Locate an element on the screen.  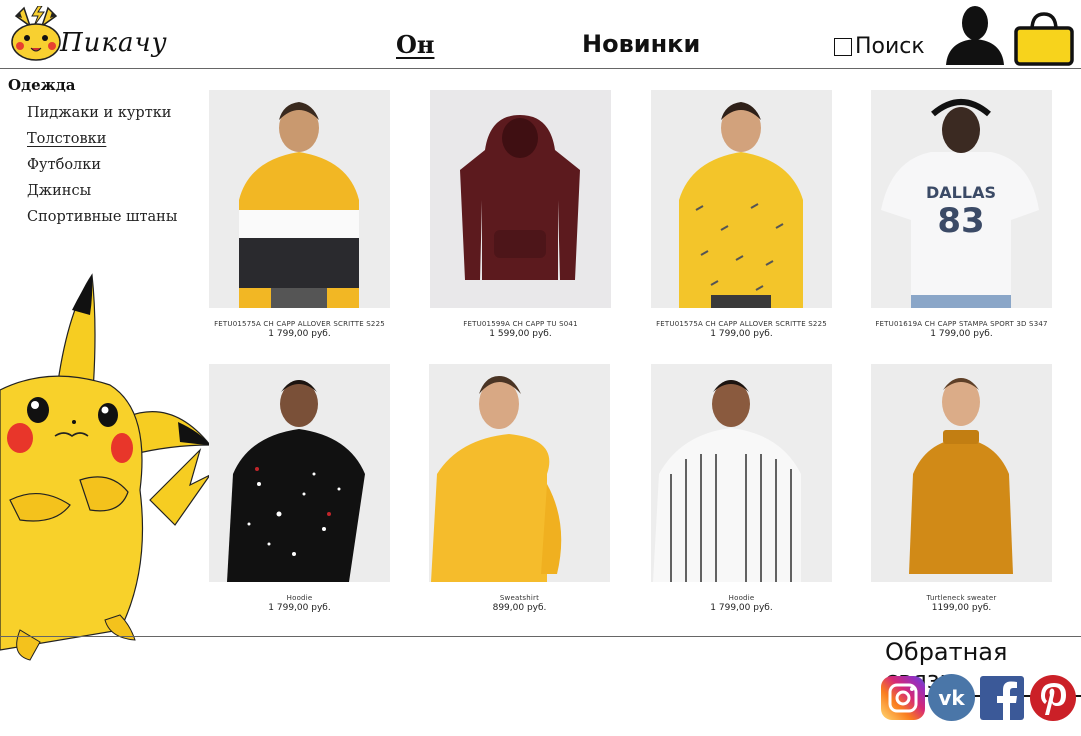
product-name: FETU01599A CH CAPP TU S041 is located at coordinates (520, 324).